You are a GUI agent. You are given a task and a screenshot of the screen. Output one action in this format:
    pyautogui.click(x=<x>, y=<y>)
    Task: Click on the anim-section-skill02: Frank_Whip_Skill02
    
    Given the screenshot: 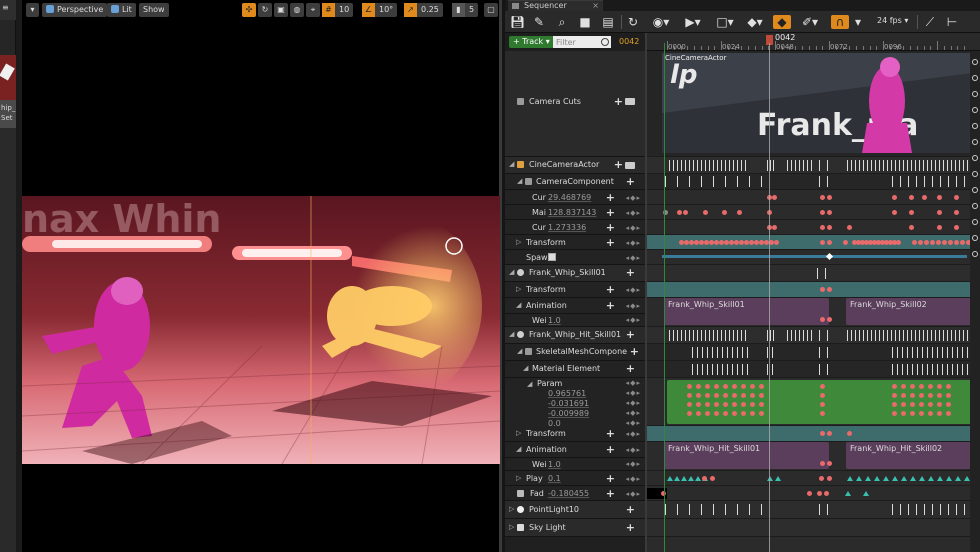 What is the action you would take?
    pyautogui.click(x=913, y=311)
    